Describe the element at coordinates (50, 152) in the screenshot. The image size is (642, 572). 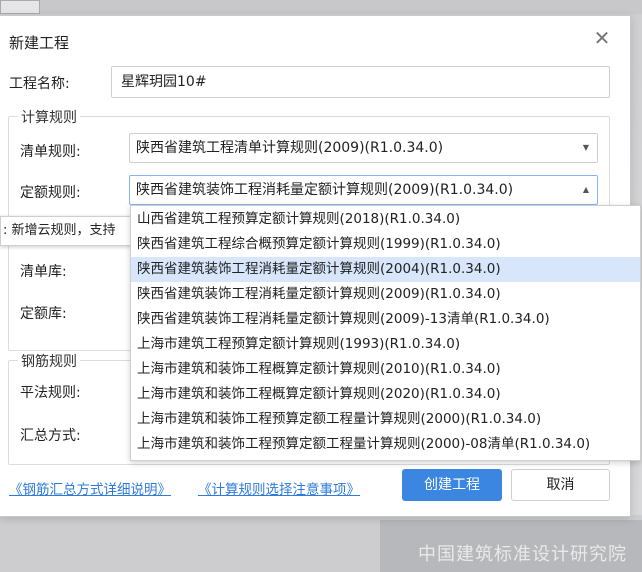
I see `list-rule-label: 清单规则:` at that location.